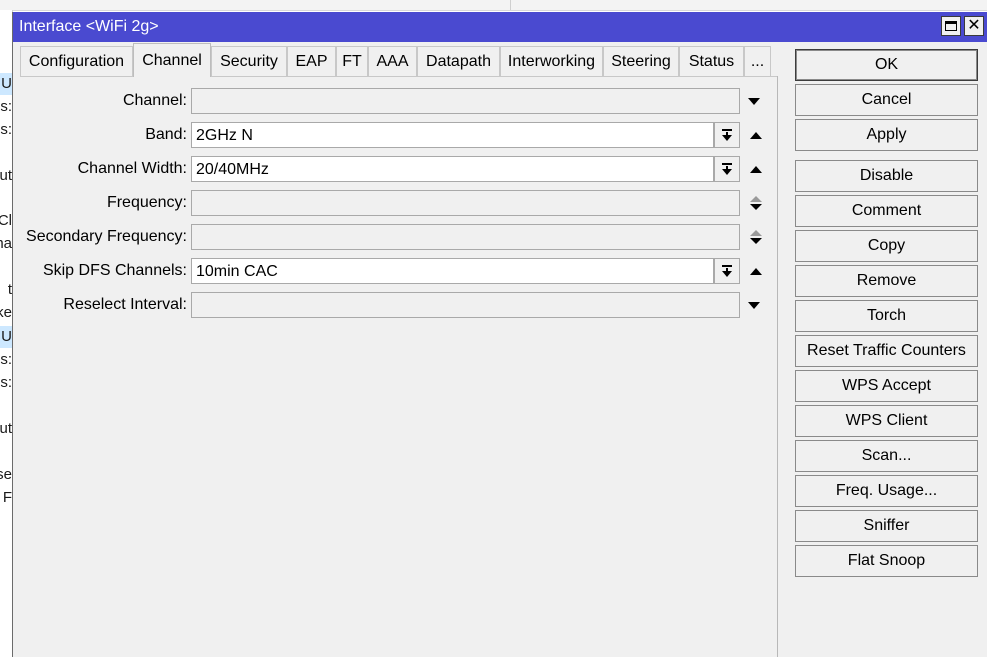  Describe the element at coordinates (6, 220) in the screenshot. I see `background-text: Cl` at that location.